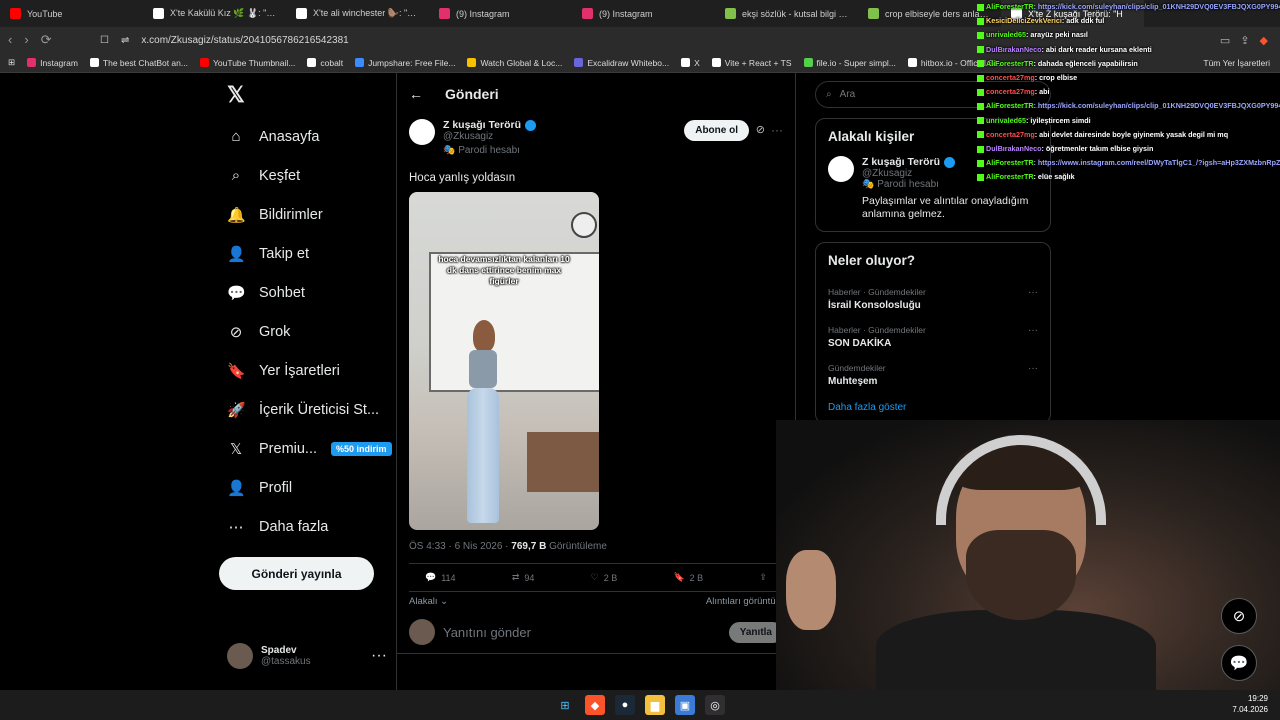 The image size is (1280, 720). Describe the element at coordinates (1239, 616) in the screenshot. I see `grok-fab-icon: ⊘` at that location.